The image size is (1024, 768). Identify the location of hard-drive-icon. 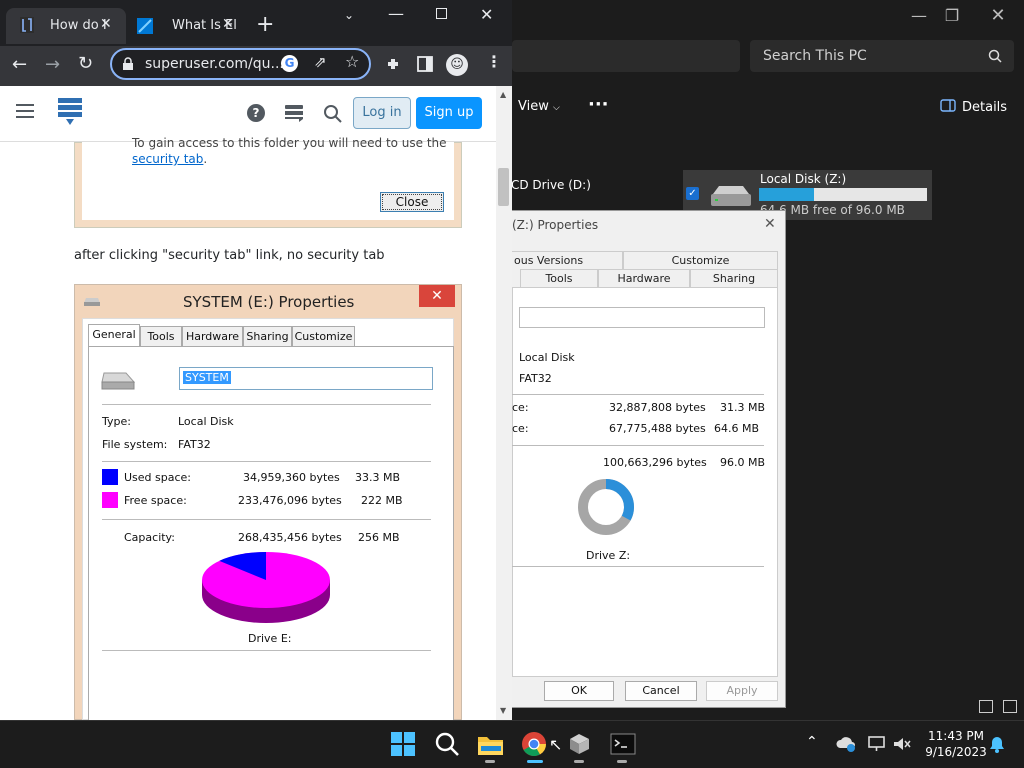
(118, 381).